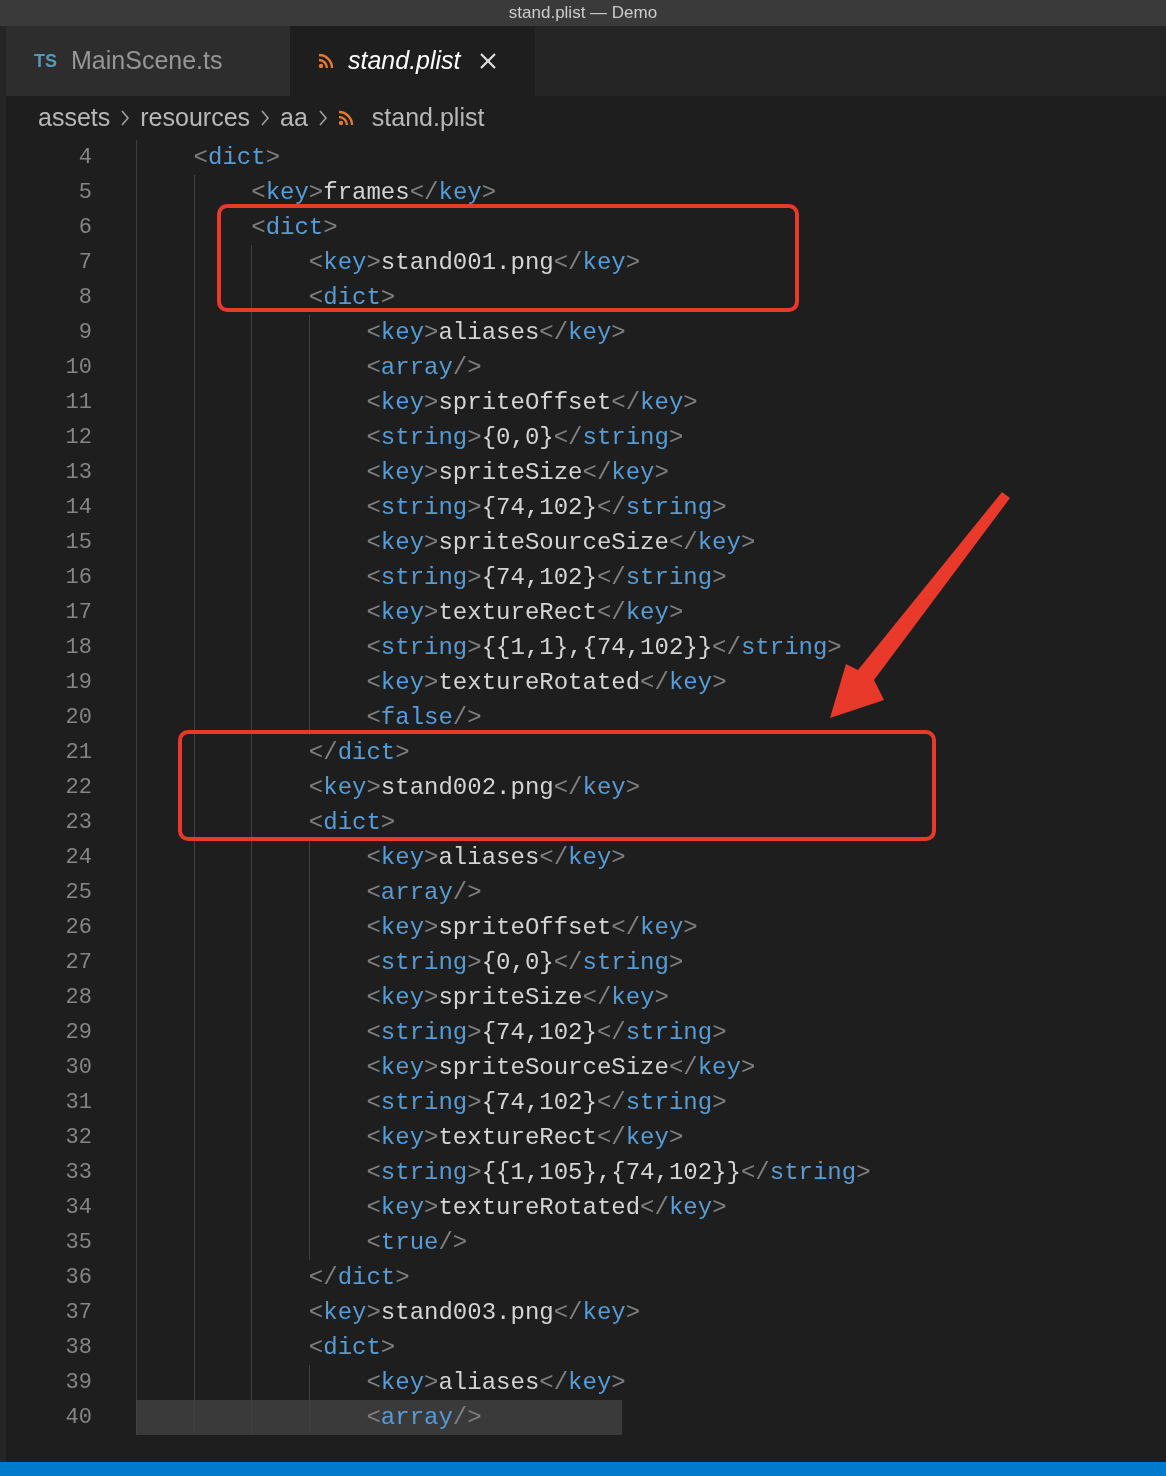 The width and height of the screenshot is (1166, 1476). What do you see at coordinates (474, 1312) in the screenshot?
I see `code-line: <key>stand003.png</key>` at bounding box center [474, 1312].